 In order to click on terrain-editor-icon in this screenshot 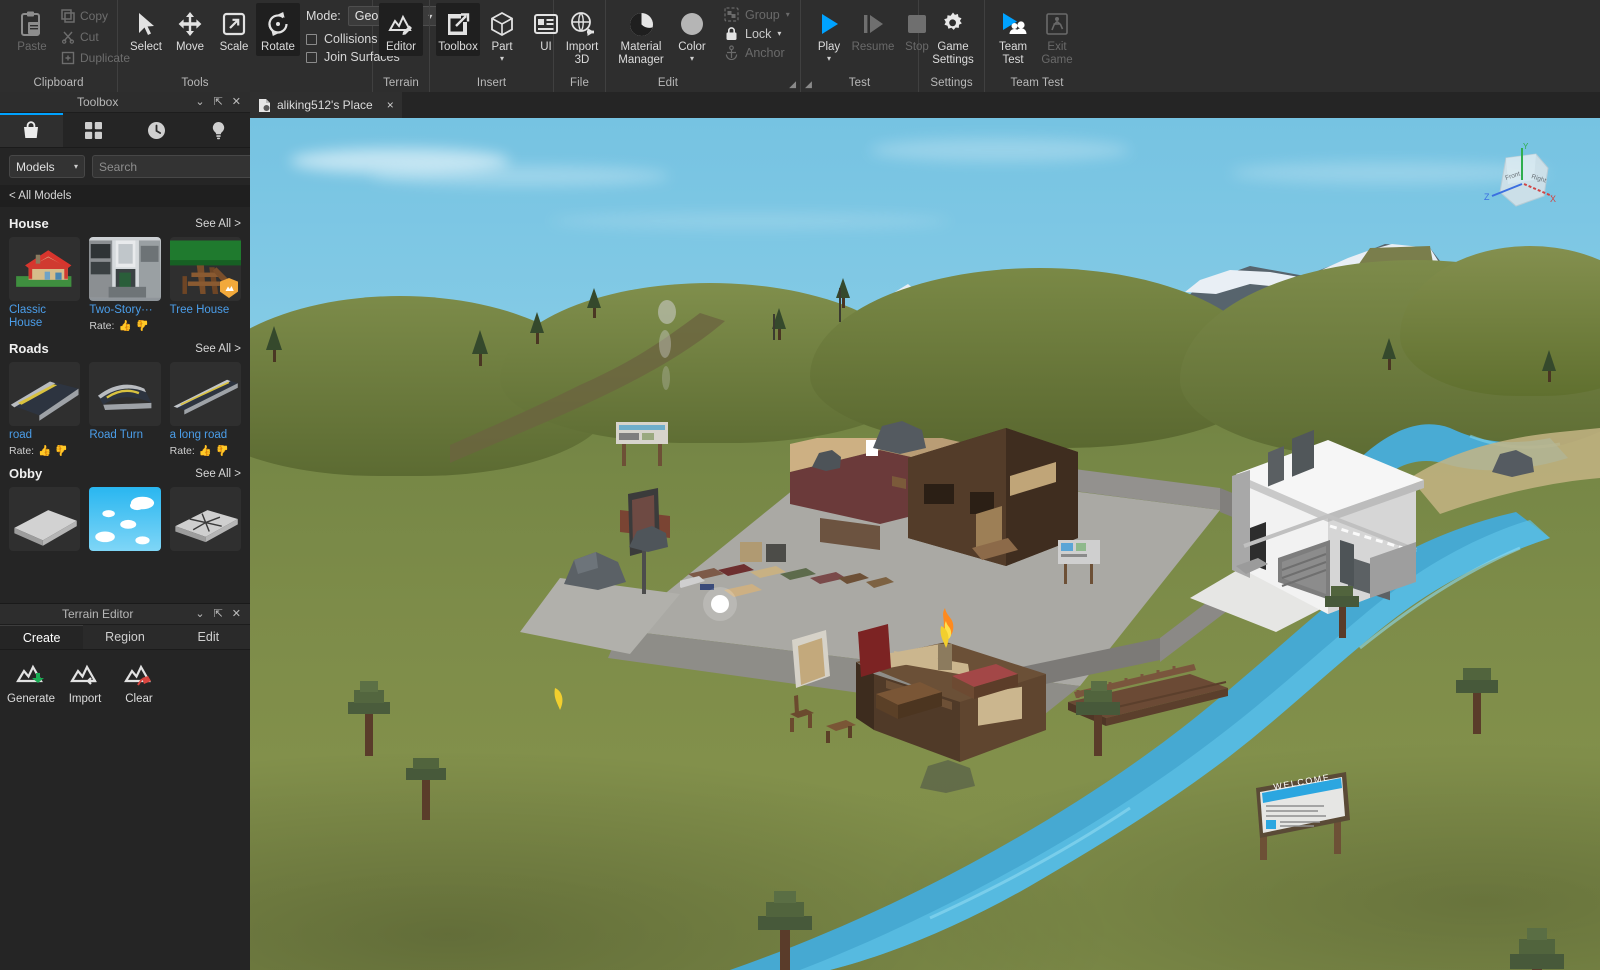, I will do `click(401, 24)`.